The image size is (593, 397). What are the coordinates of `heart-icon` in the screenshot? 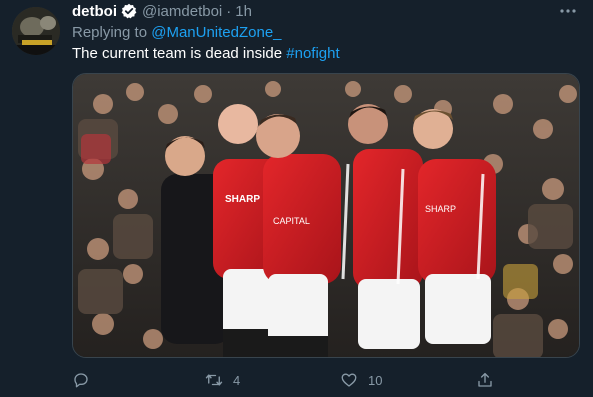 It's located at (349, 380).